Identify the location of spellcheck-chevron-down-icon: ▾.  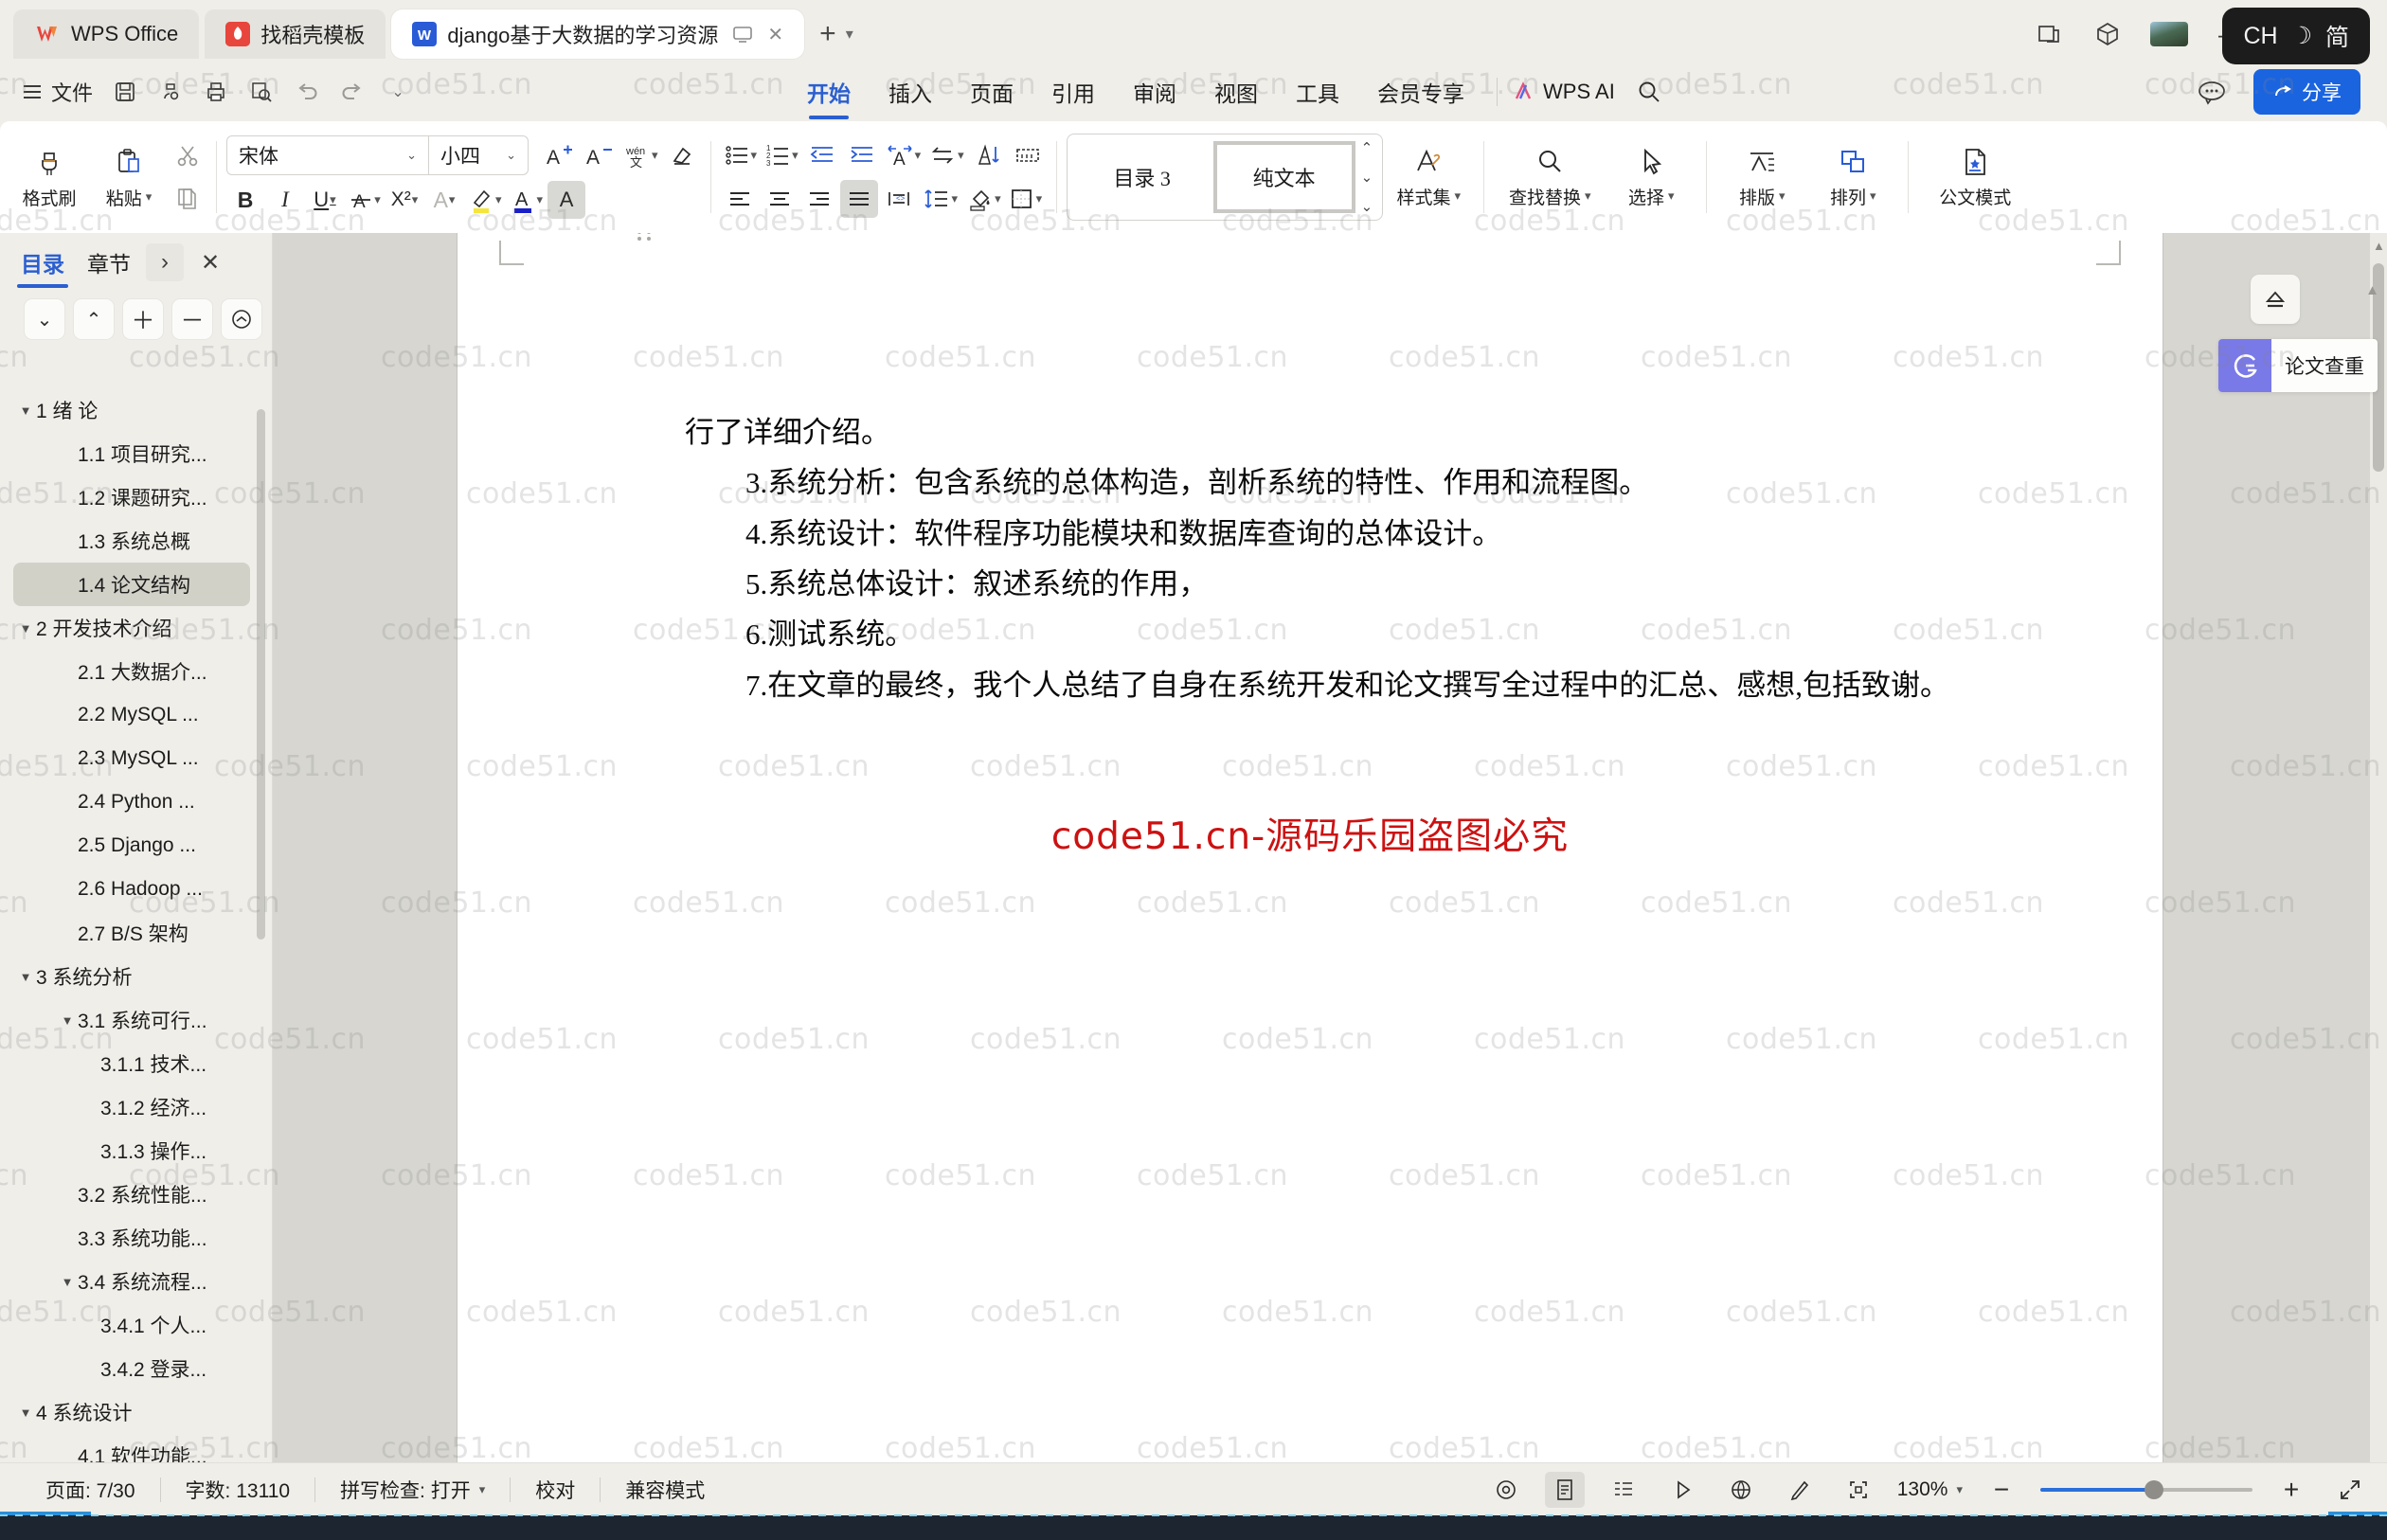
(482, 1489).